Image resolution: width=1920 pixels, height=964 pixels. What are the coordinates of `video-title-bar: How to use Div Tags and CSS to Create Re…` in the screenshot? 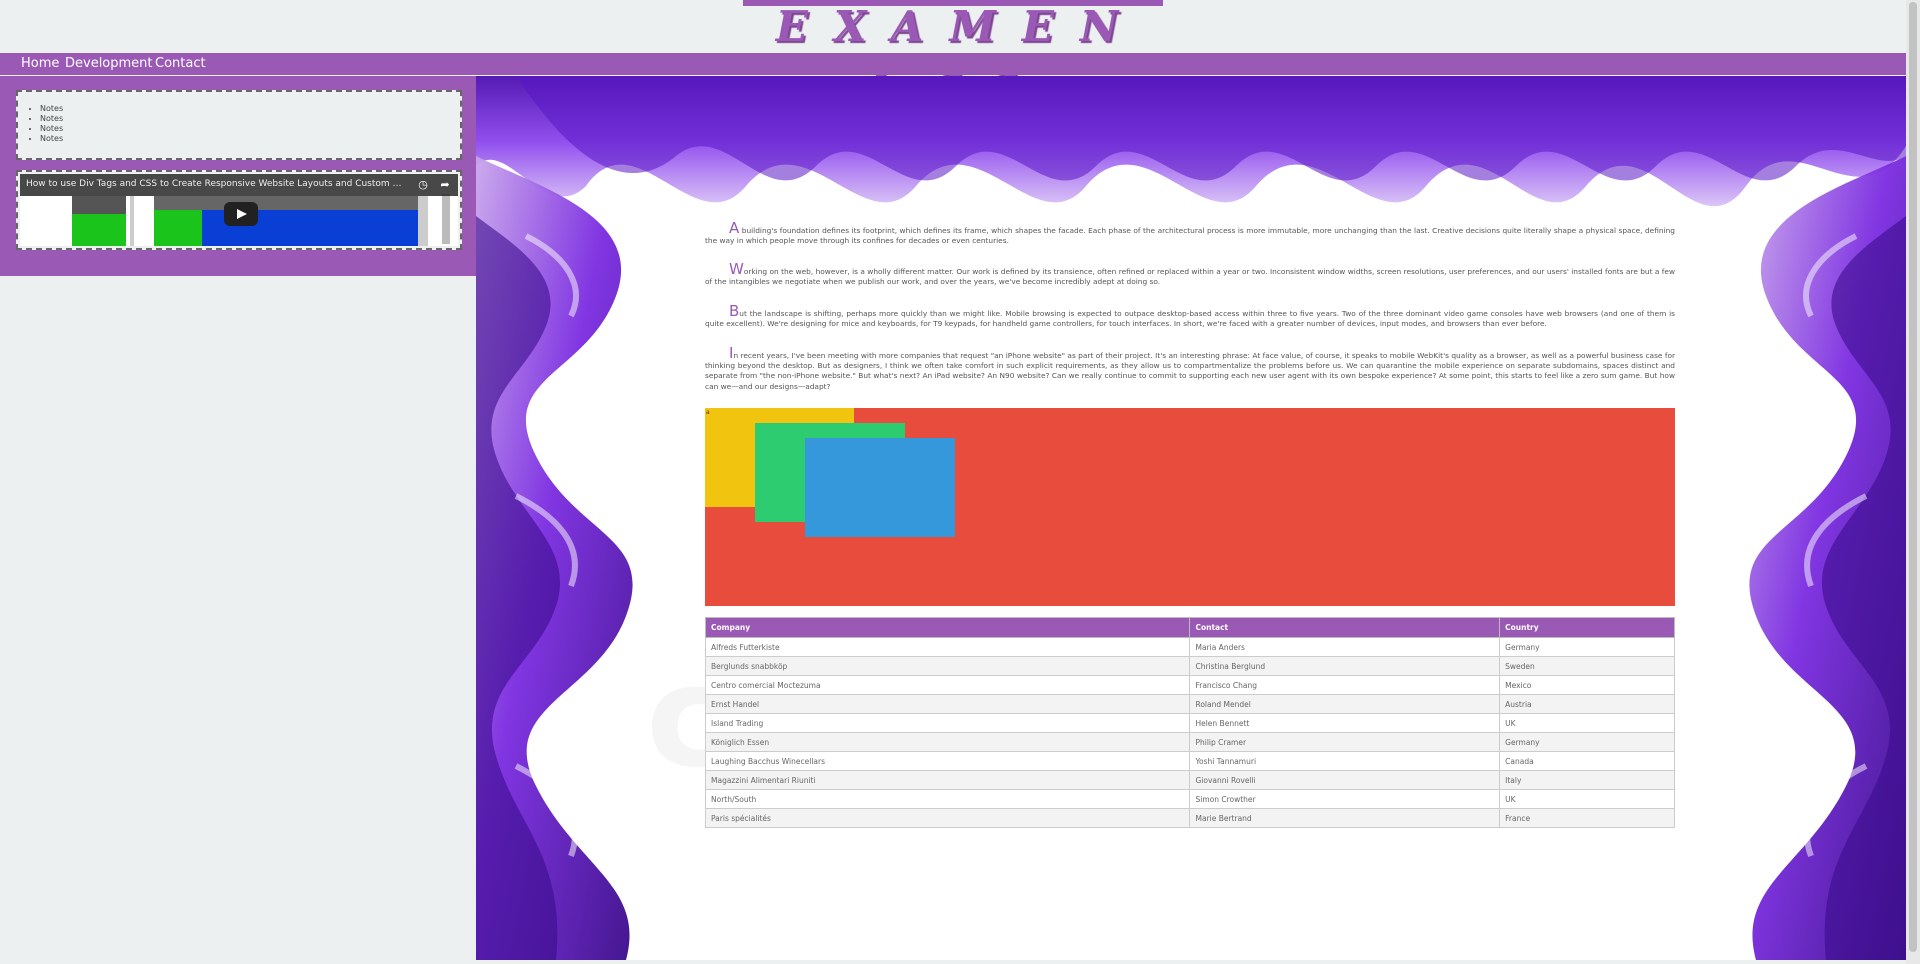 It's located at (239, 185).